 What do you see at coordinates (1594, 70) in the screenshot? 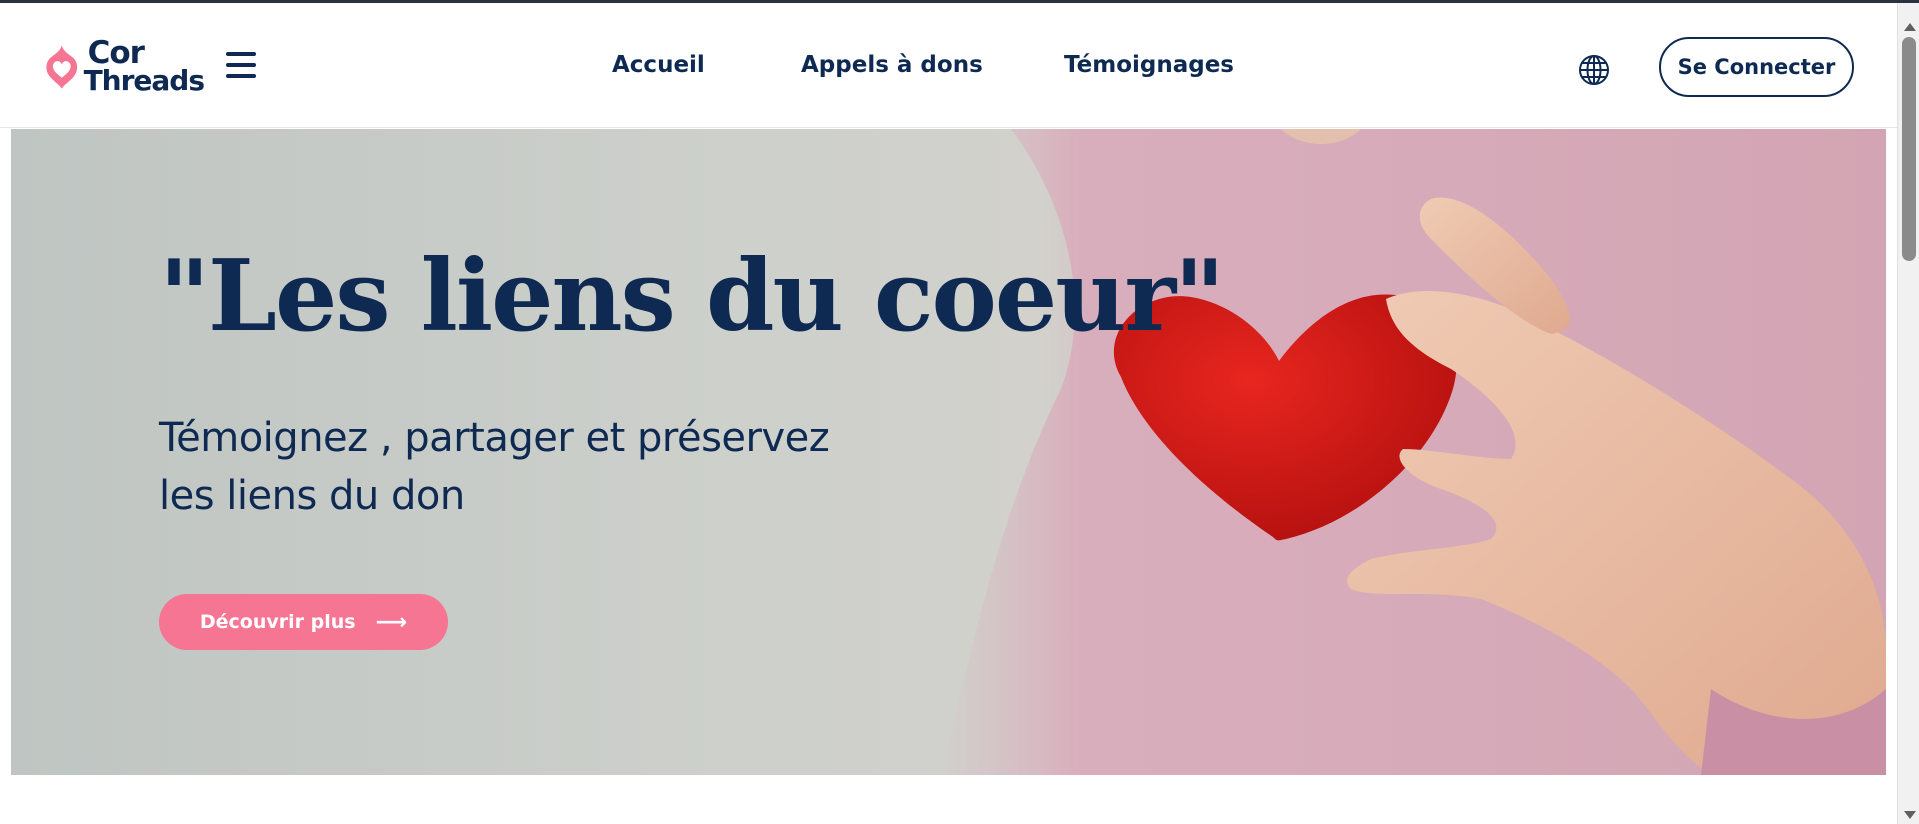
I see `globe-icon` at bounding box center [1594, 70].